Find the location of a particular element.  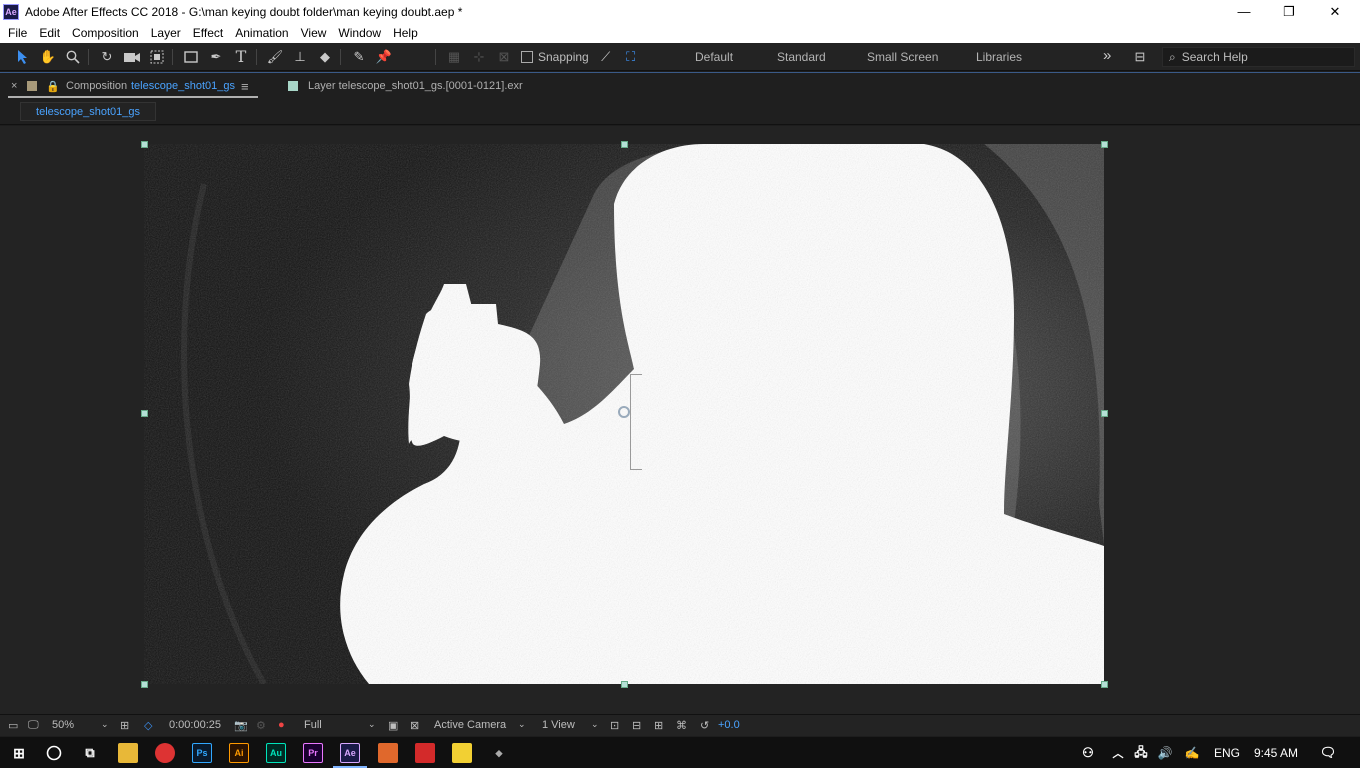

tools-panel: ✋ ↻ ✒ T 🖌 ⊥ ◆ ✎ 📌 ▦ ⊹ ⊠ Snapping ⟋ ⛶ is located at coordinates (680, 57).